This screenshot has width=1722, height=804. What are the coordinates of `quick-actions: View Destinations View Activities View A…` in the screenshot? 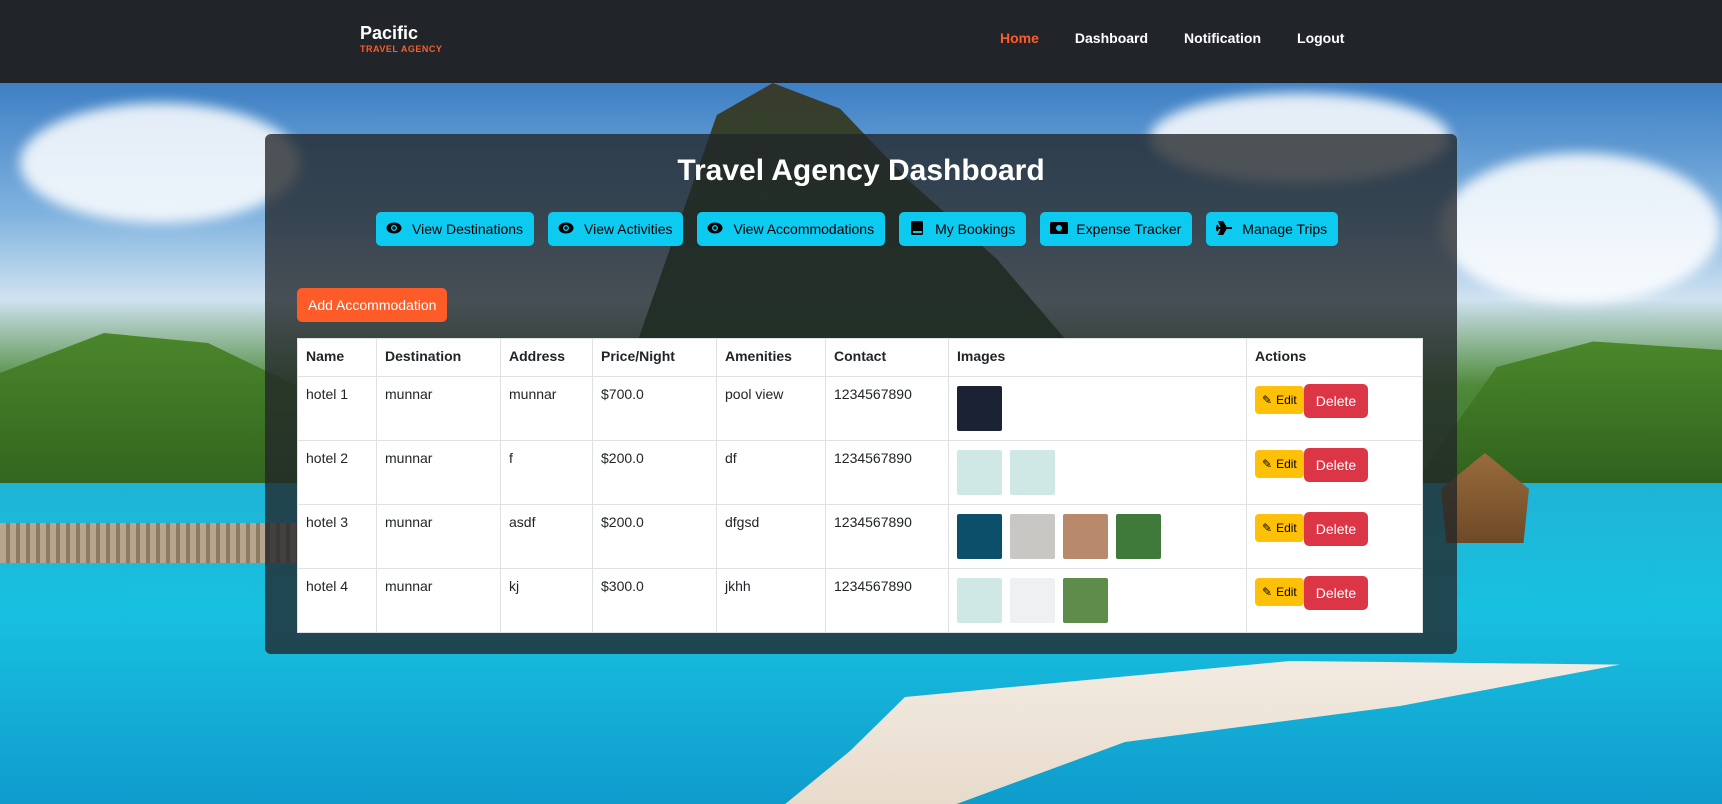 It's located at (857, 229).